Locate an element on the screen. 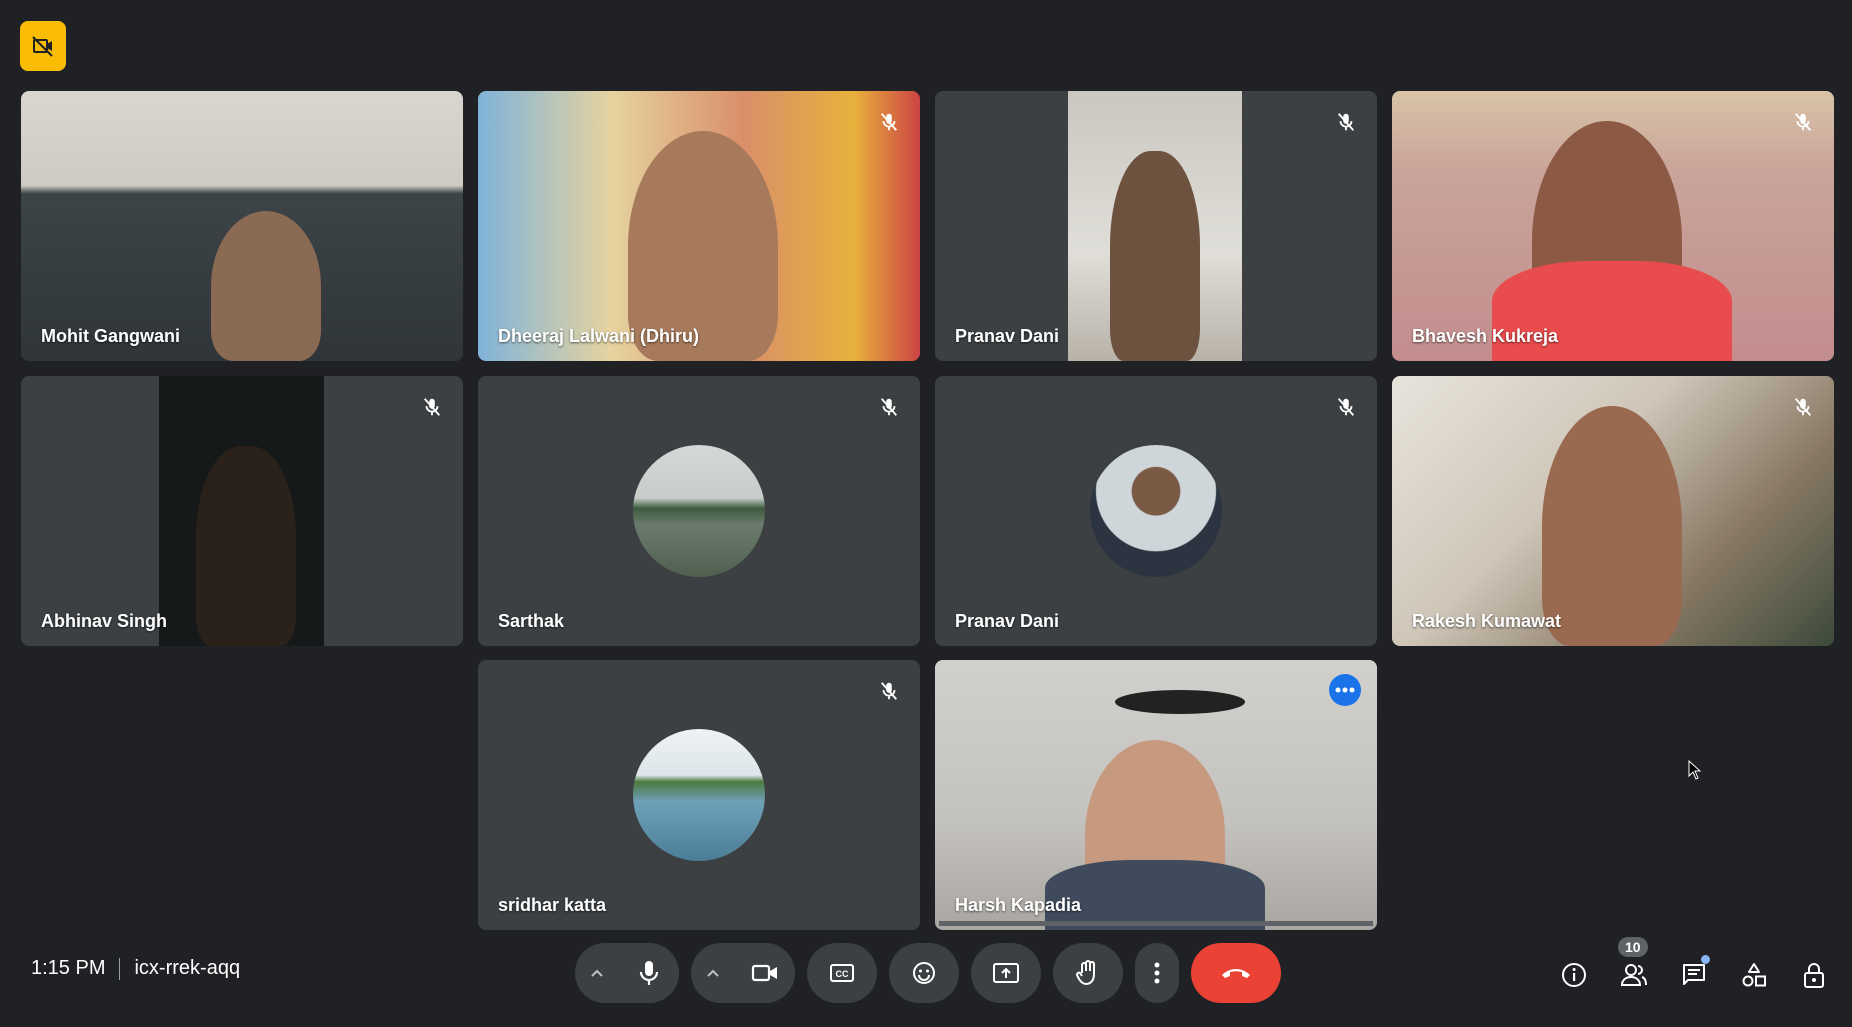 The width and height of the screenshot is (1852, 1027). present-button is located at coordinates (1006, 973).